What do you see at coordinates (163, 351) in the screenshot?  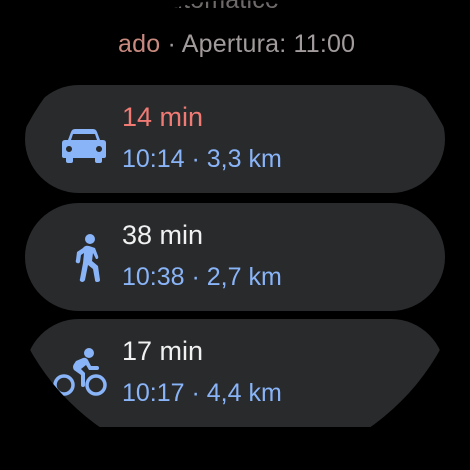 I see `route-duration: 17 min` at bounding box center [163, 351].